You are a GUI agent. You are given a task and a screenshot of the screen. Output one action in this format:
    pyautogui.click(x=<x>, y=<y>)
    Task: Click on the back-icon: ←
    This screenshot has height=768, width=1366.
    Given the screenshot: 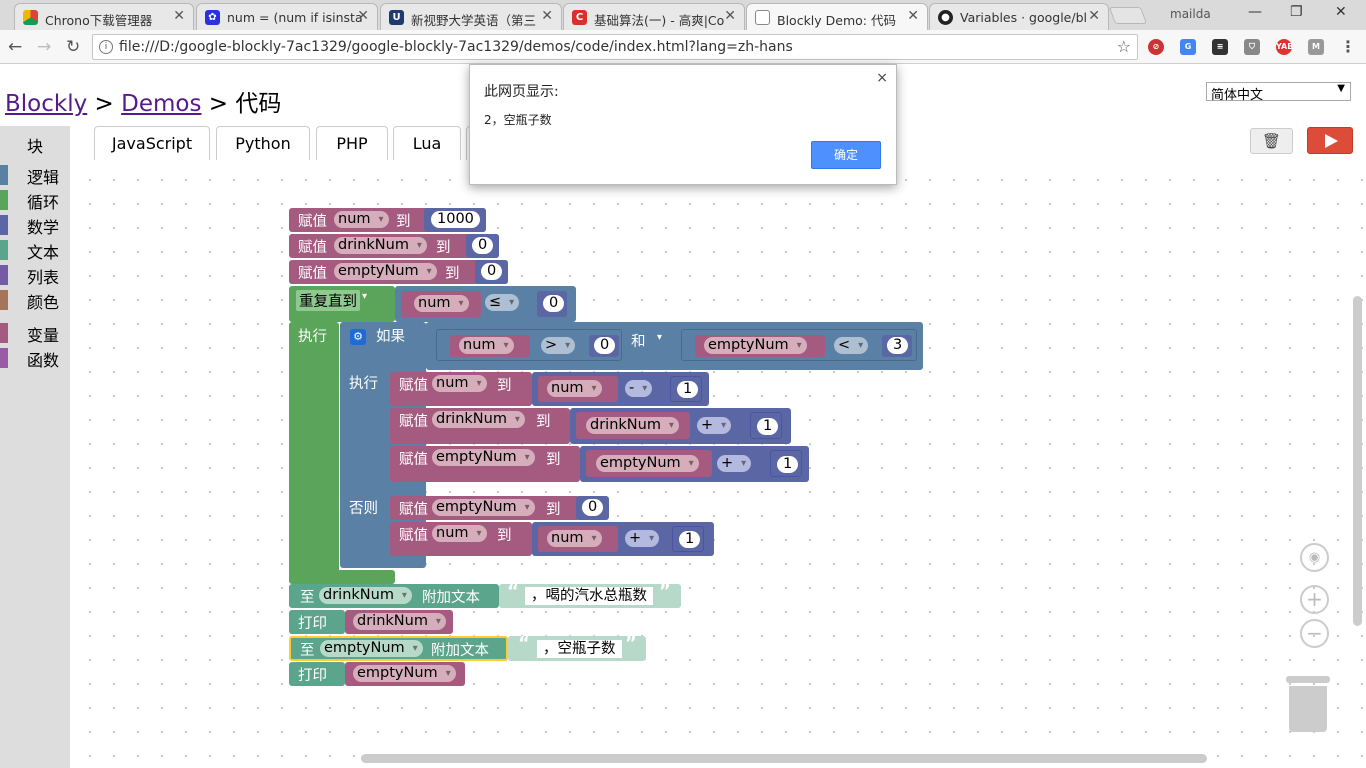 What is the action you would take?
    pyautogui.click(x=15, y=47)
    